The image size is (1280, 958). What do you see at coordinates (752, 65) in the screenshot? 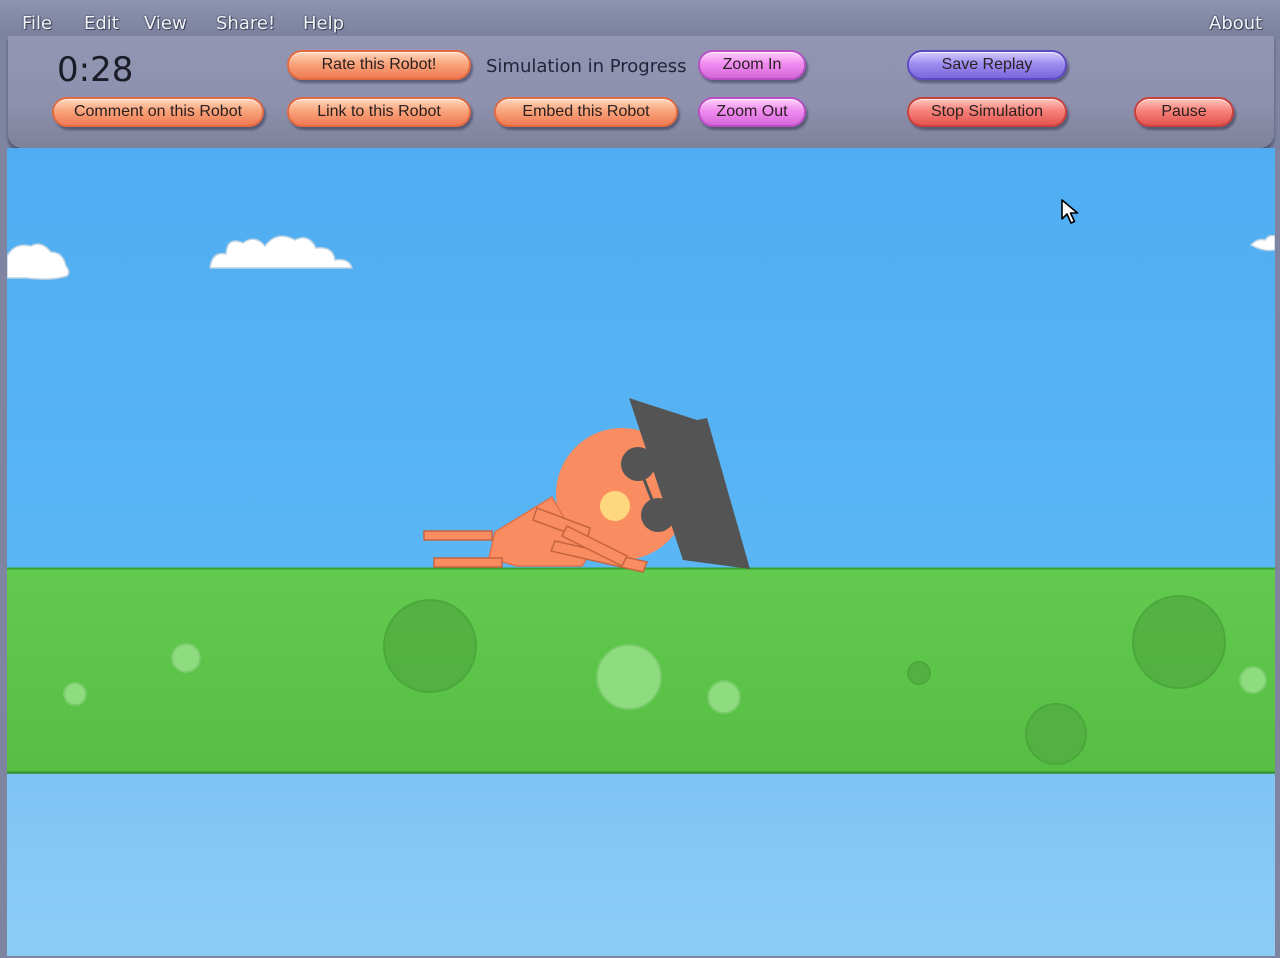
I see `zoom-in-button: Zoom In` at bounding box center [752, 65].